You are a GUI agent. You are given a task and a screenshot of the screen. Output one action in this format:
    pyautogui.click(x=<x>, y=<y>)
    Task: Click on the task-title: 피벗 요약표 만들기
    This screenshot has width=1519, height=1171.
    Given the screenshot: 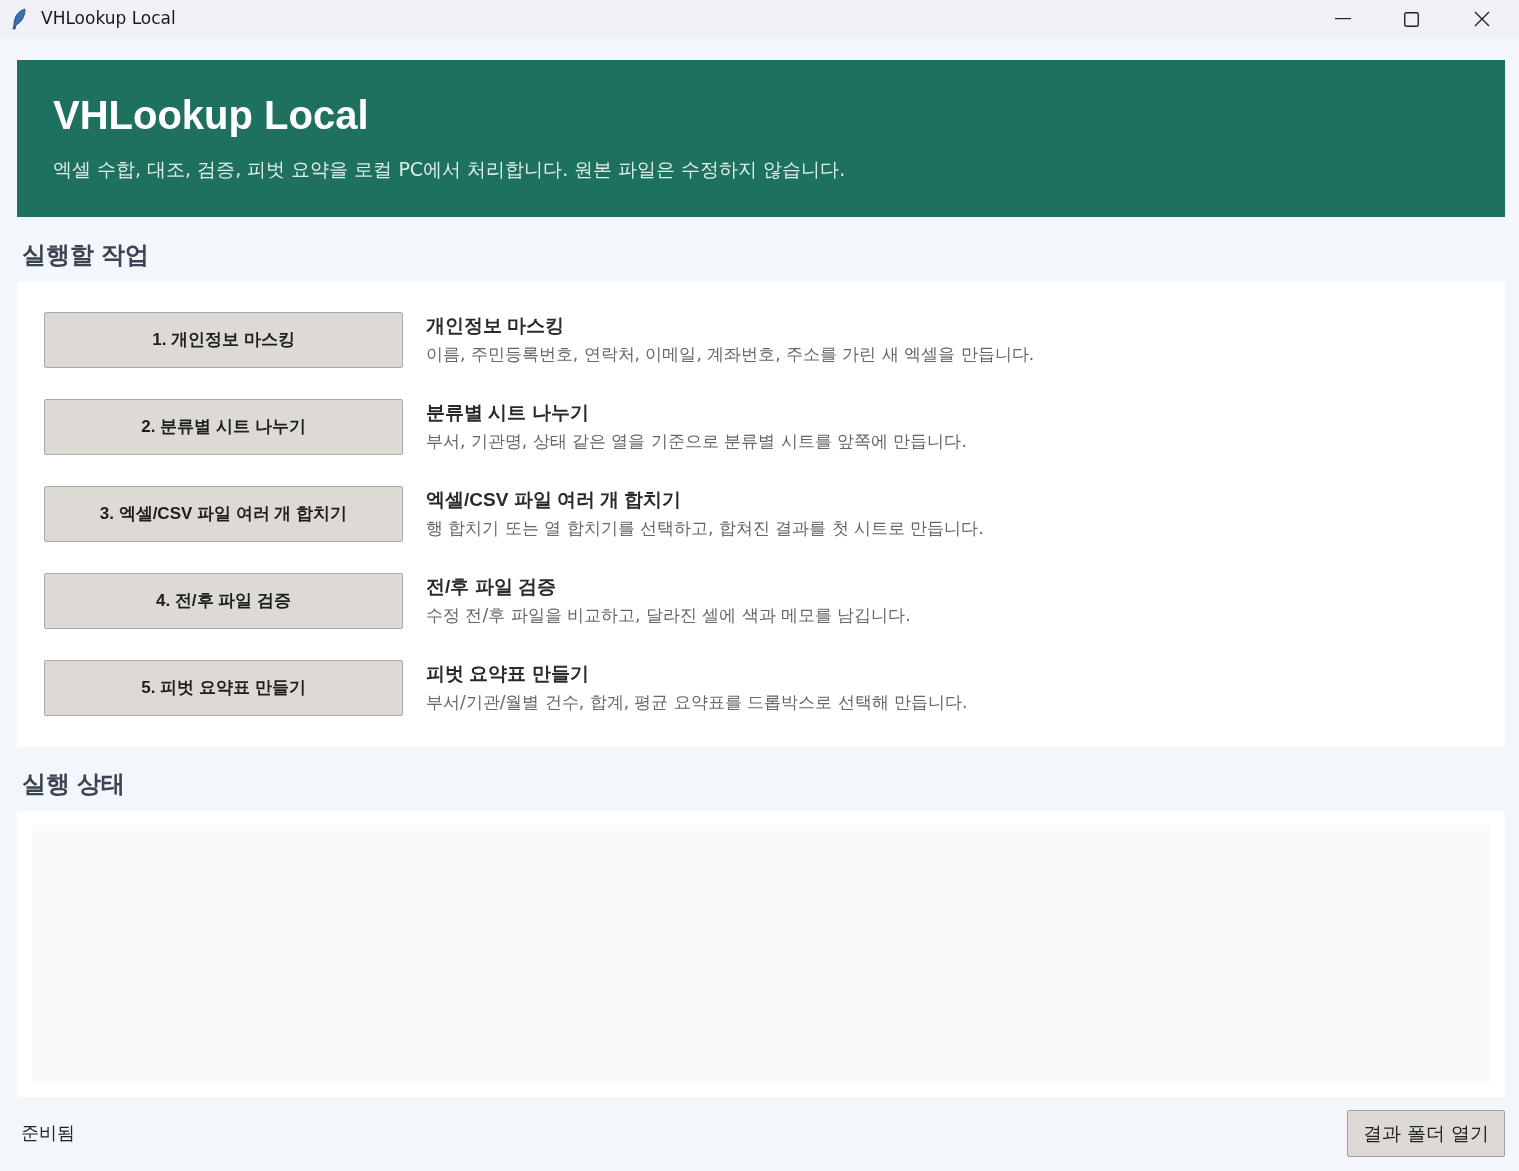 What is the action you would take?
    pyautogui.click(x=507, y=674)
    